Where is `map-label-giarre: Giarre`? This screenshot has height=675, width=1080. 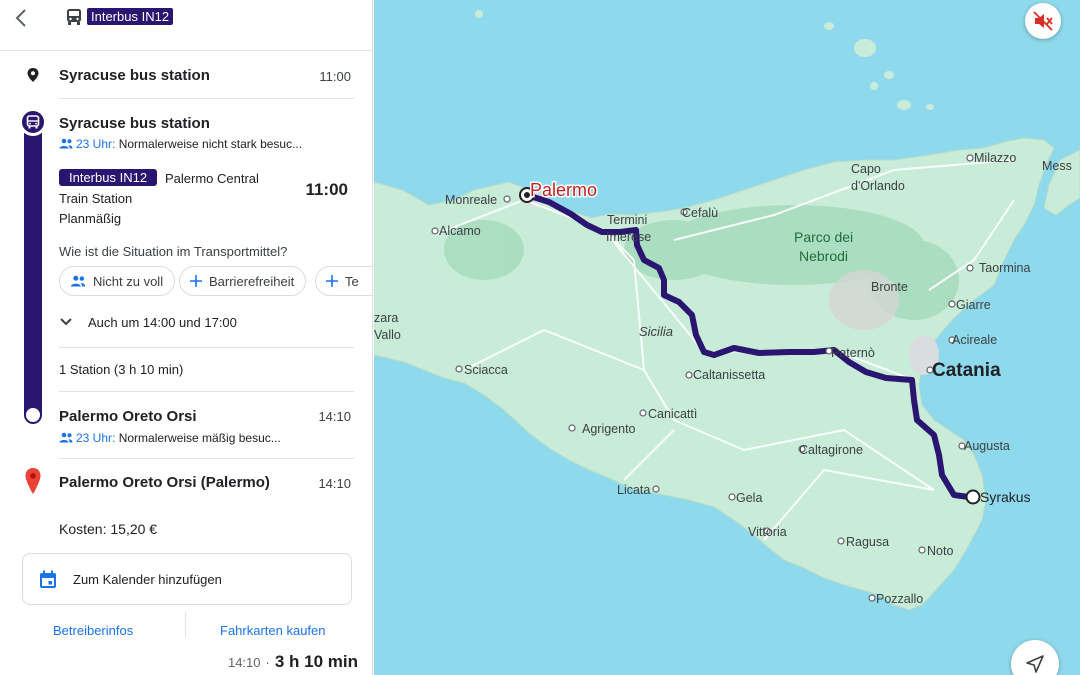
map-label-giarre: Giarre is located at coordinates (973, 305).